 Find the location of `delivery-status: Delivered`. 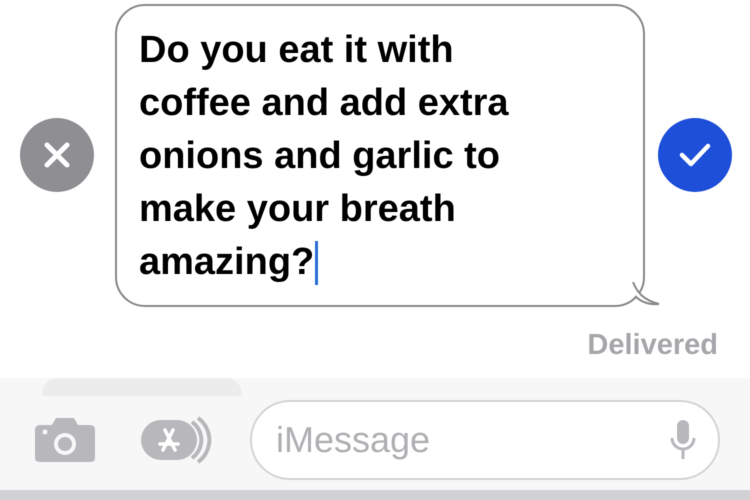

delivery-status: Delivered is located at coordinates (652, 345).